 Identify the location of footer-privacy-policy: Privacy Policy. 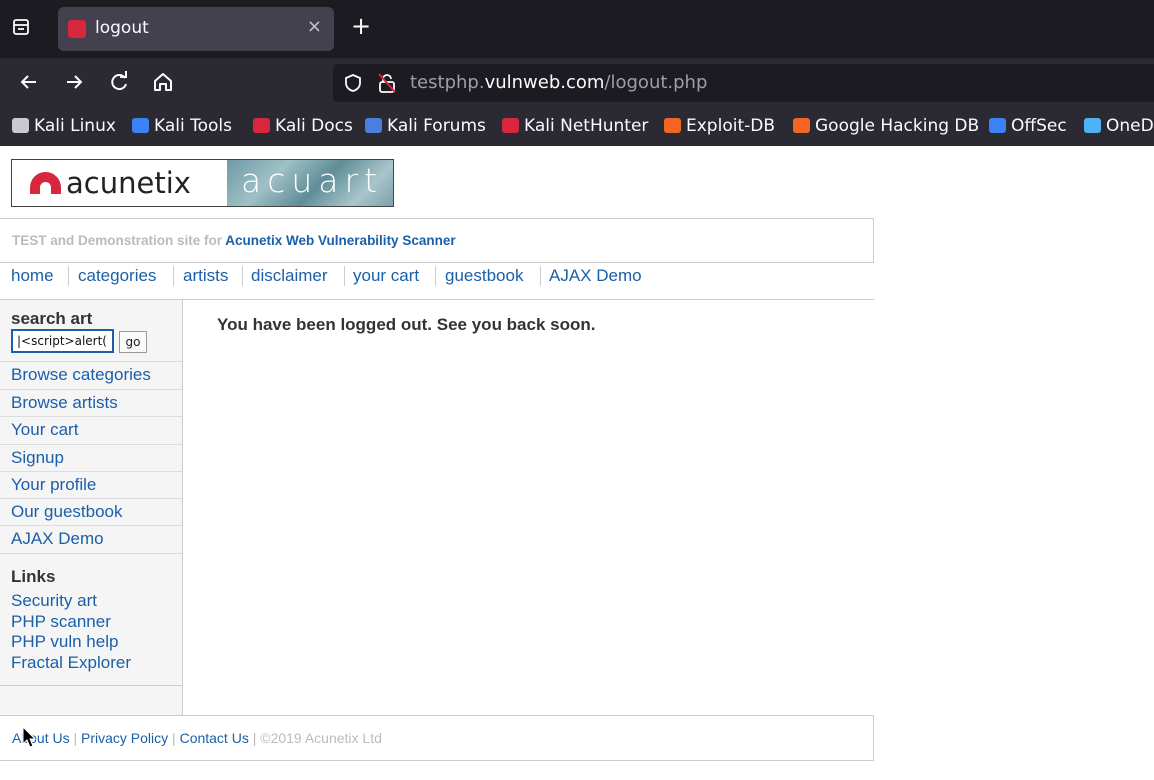
(124, 738).